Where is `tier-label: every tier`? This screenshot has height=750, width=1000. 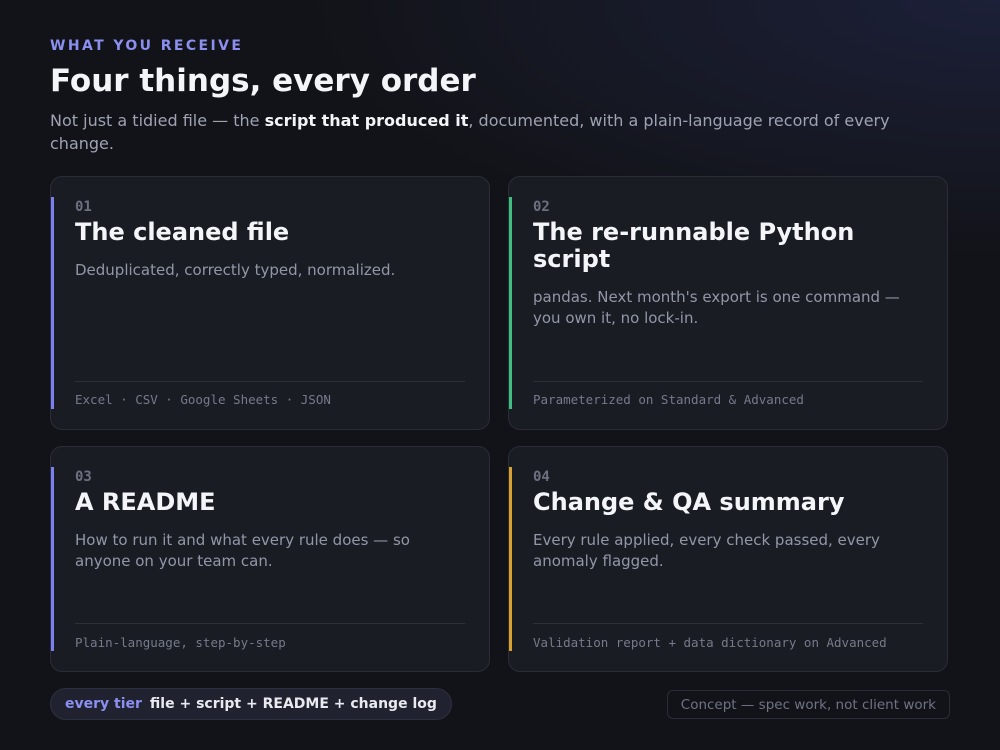 tier-label: every tier is located at coordinates (103, 704).